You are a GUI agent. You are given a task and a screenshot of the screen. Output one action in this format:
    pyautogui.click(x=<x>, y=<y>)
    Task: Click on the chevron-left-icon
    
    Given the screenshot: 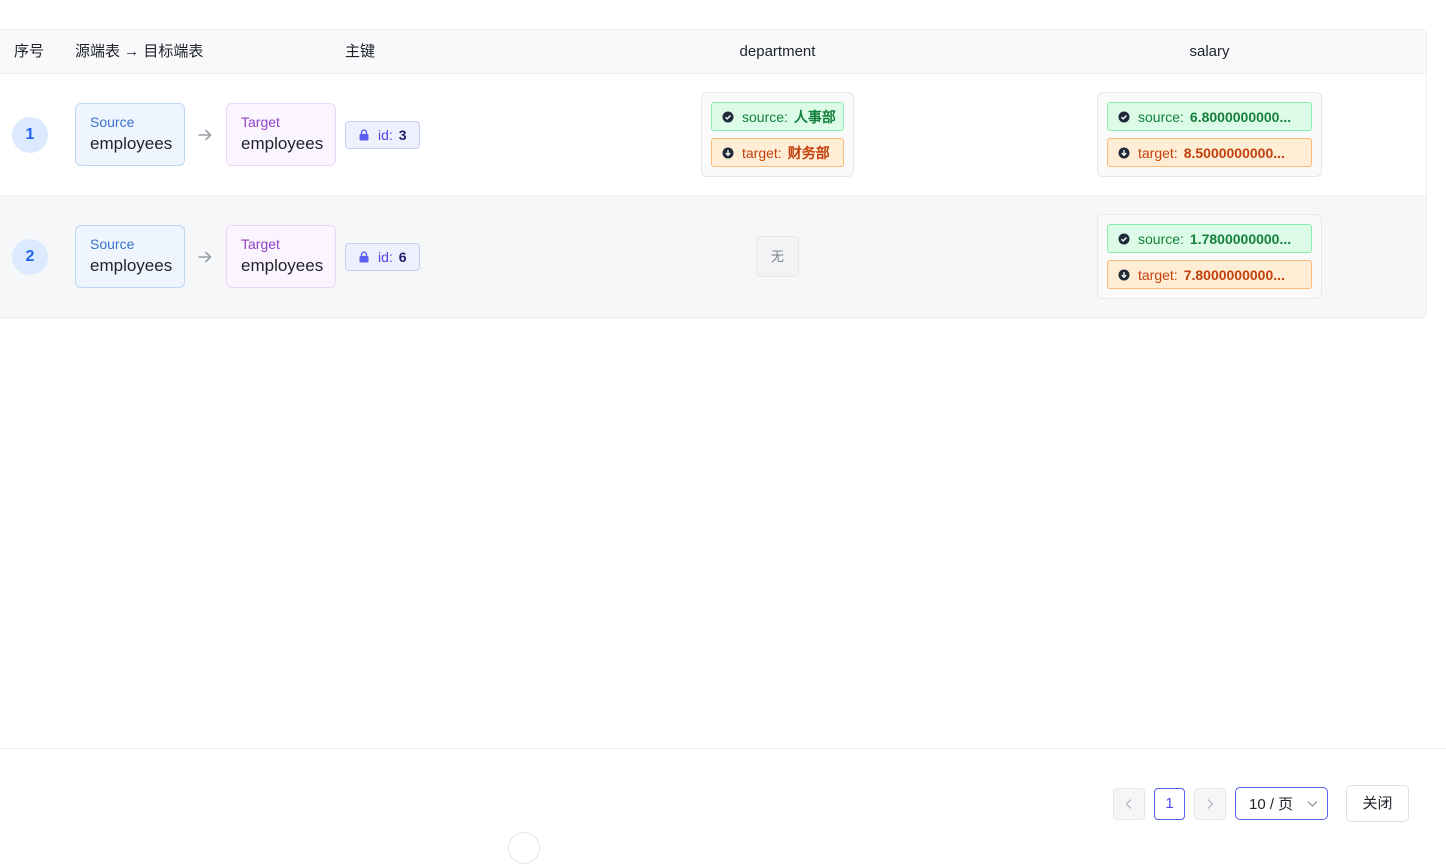 What is the action you would take?
    pyautogui.click(x=1128, y=804)
    